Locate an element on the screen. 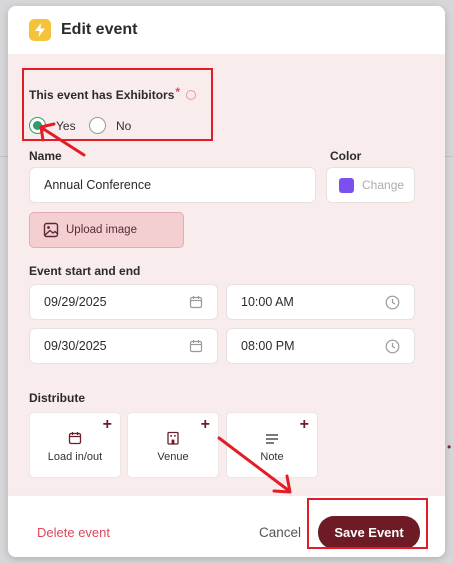 This screenshot has height=563, width=453. distribute-venue-label: Venue is located at coordinates (173, 457).